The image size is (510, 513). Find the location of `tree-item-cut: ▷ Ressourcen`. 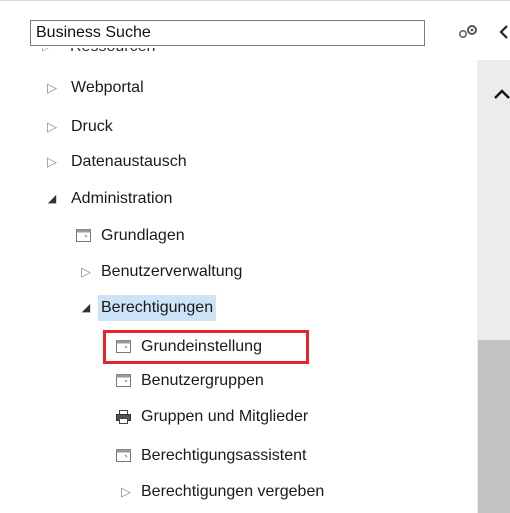

tree-item-cut: ▷ Ressourcen is located at coordinates (235, 55).